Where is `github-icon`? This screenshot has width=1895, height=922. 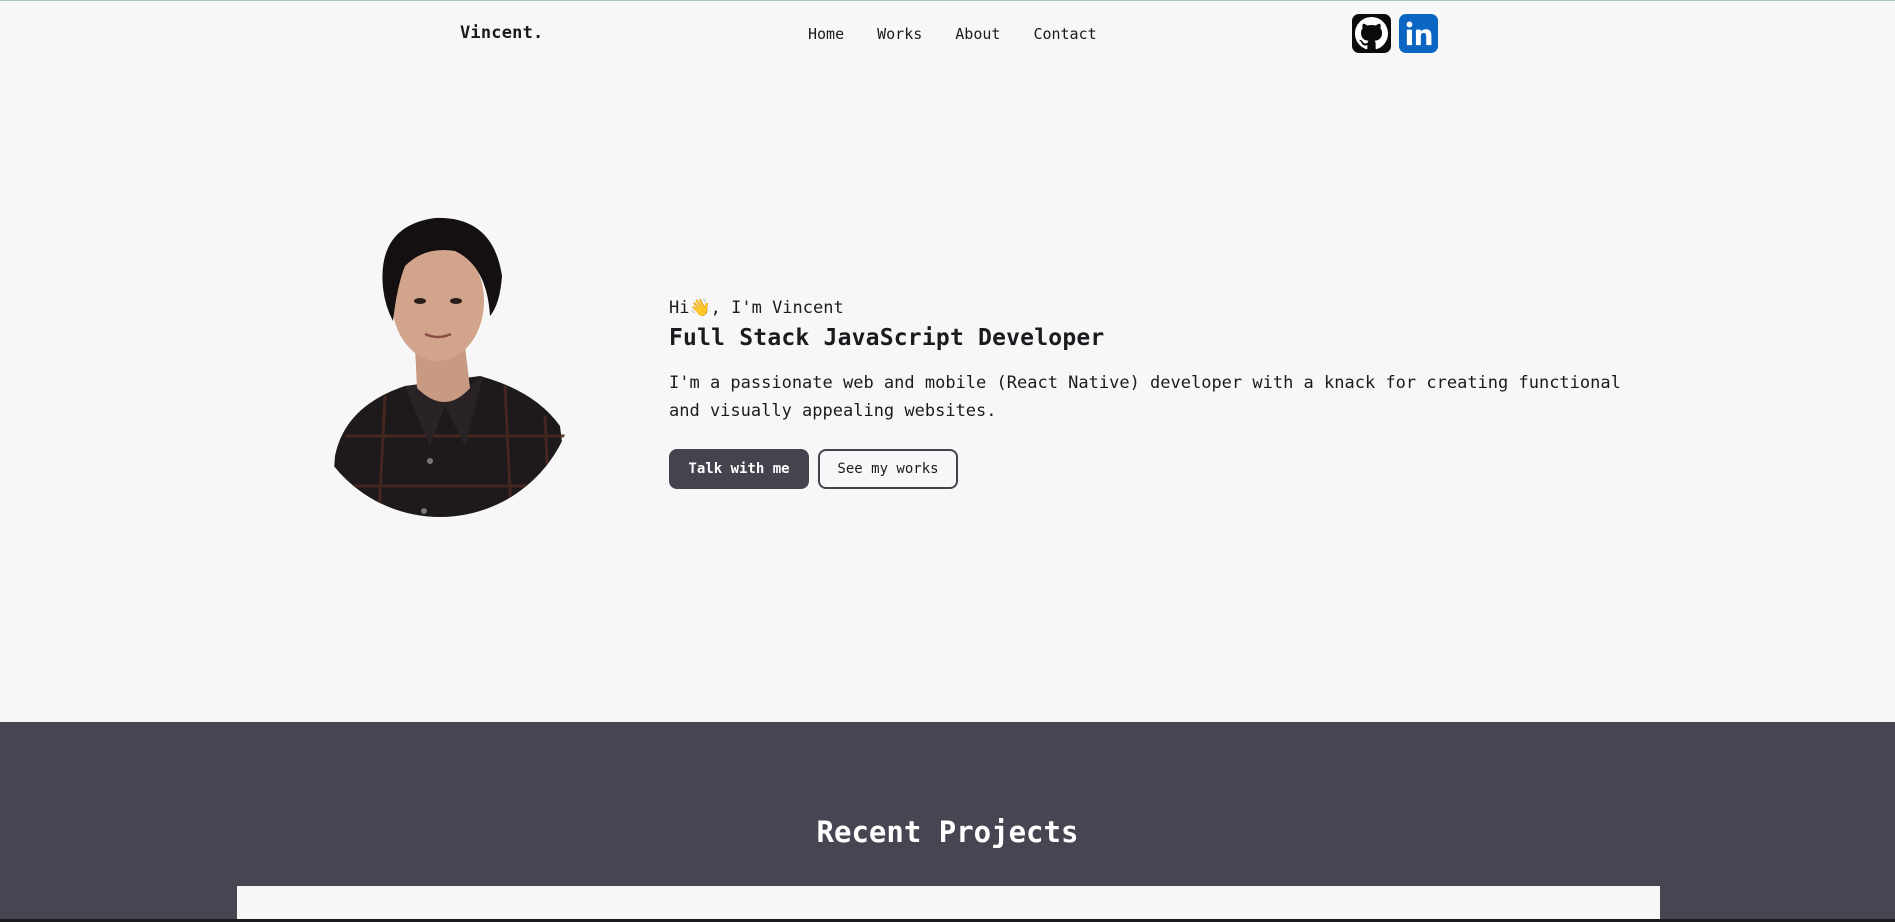
github-icon is located at coordinates (1371, 33).